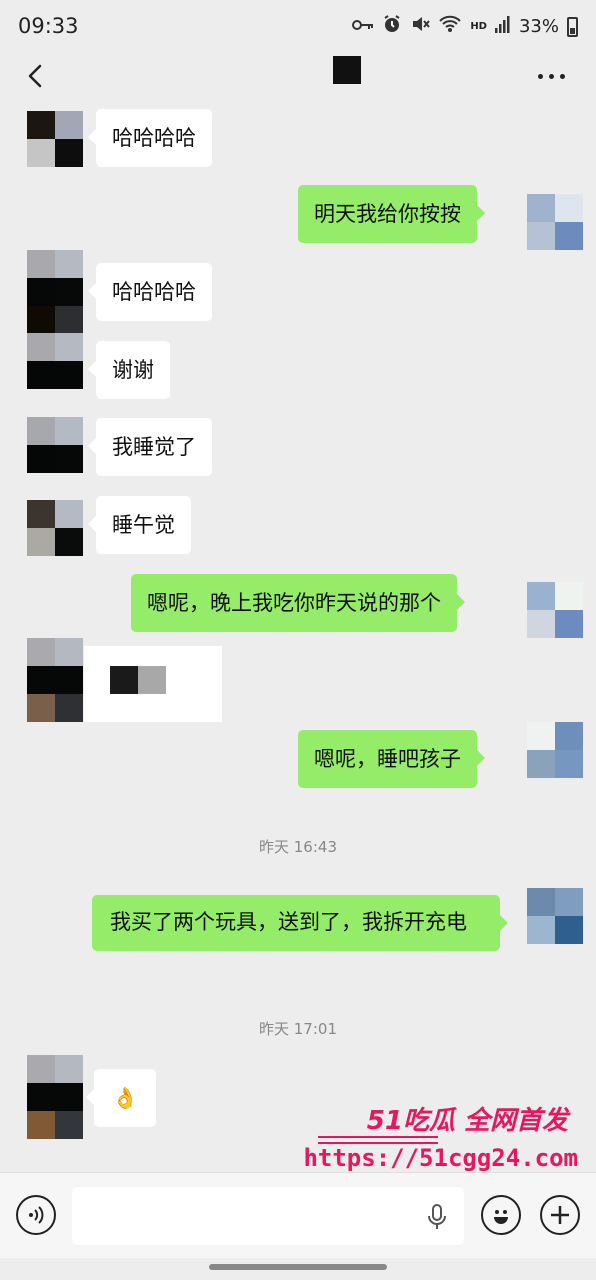  I want to click on message-input, so click(268, 1216).